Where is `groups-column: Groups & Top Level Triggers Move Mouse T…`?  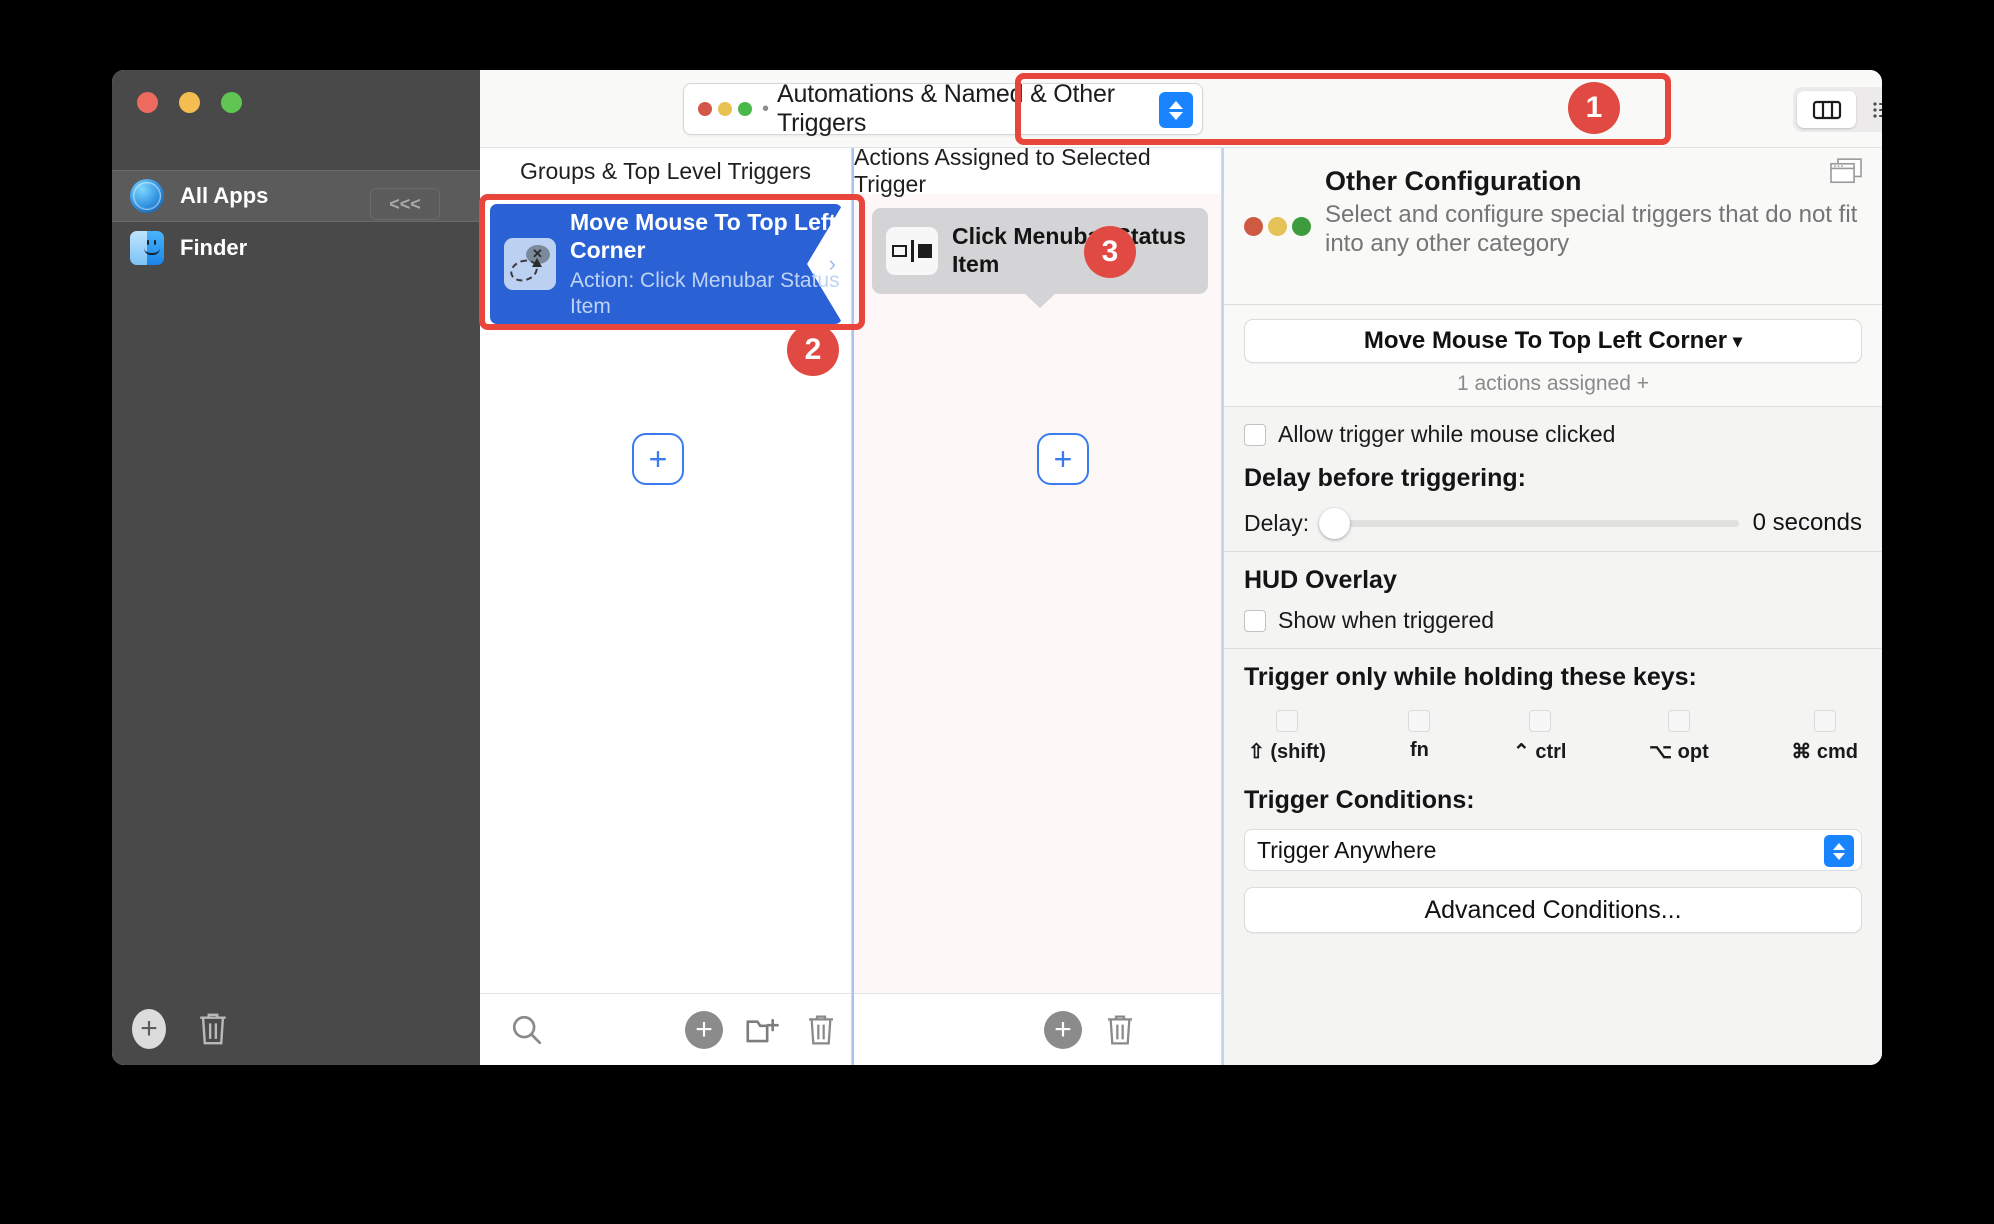 groups-column: Groups & Top Level Triggers Move Mouse T… is located at coordinates (672, 606).